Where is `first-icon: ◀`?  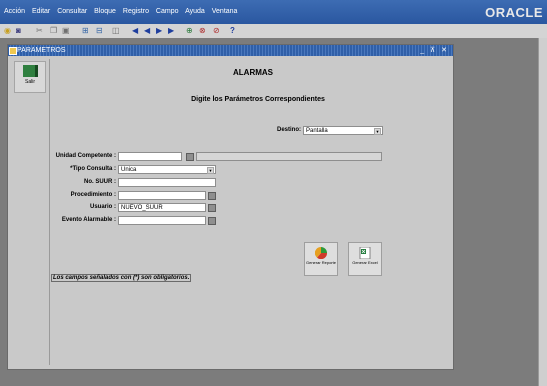 first-icon: ◀ is located at coordinates (135, 31).